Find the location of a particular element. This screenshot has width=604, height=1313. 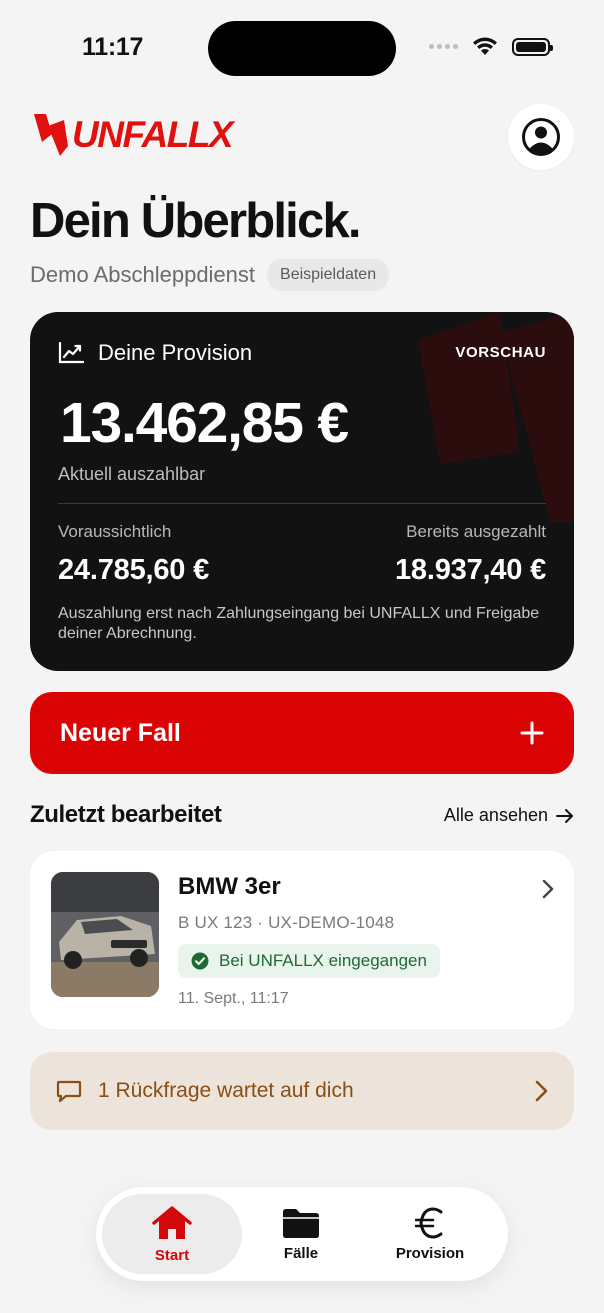

expected-column: Voraussichtlich 24.785,60 € is located at coordinates (133, 554).